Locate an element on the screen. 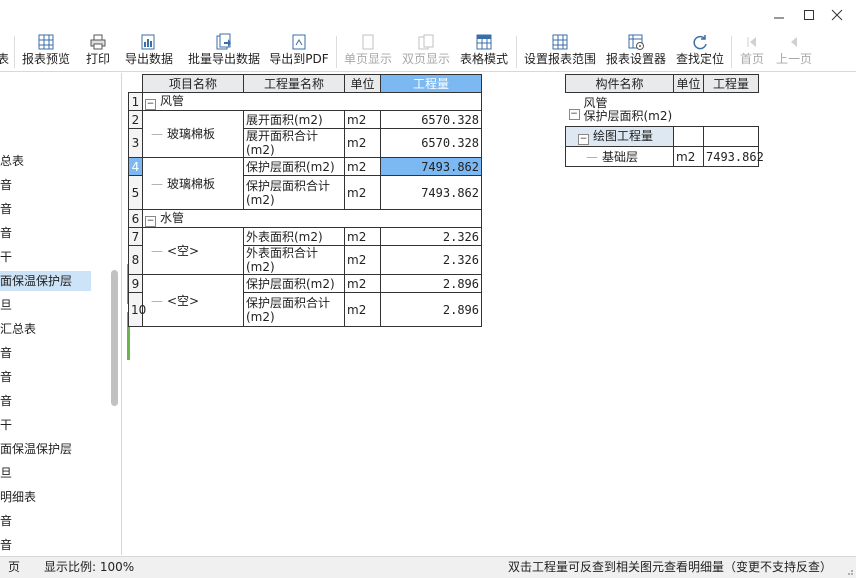  tree-connector-icon: — is located at coordinates (157, 183).